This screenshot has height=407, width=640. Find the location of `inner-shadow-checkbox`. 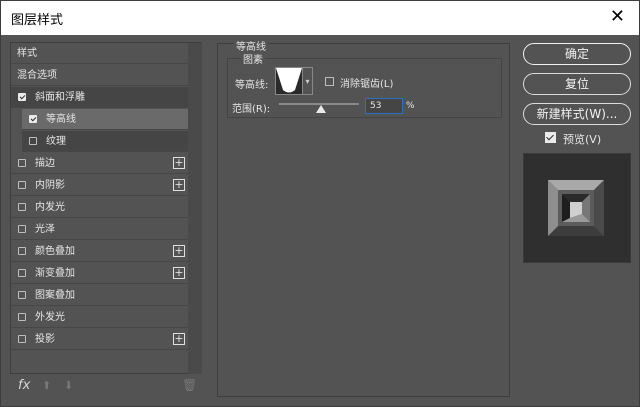

inner-shadow-checkbox is located at coordinates (22, 185).